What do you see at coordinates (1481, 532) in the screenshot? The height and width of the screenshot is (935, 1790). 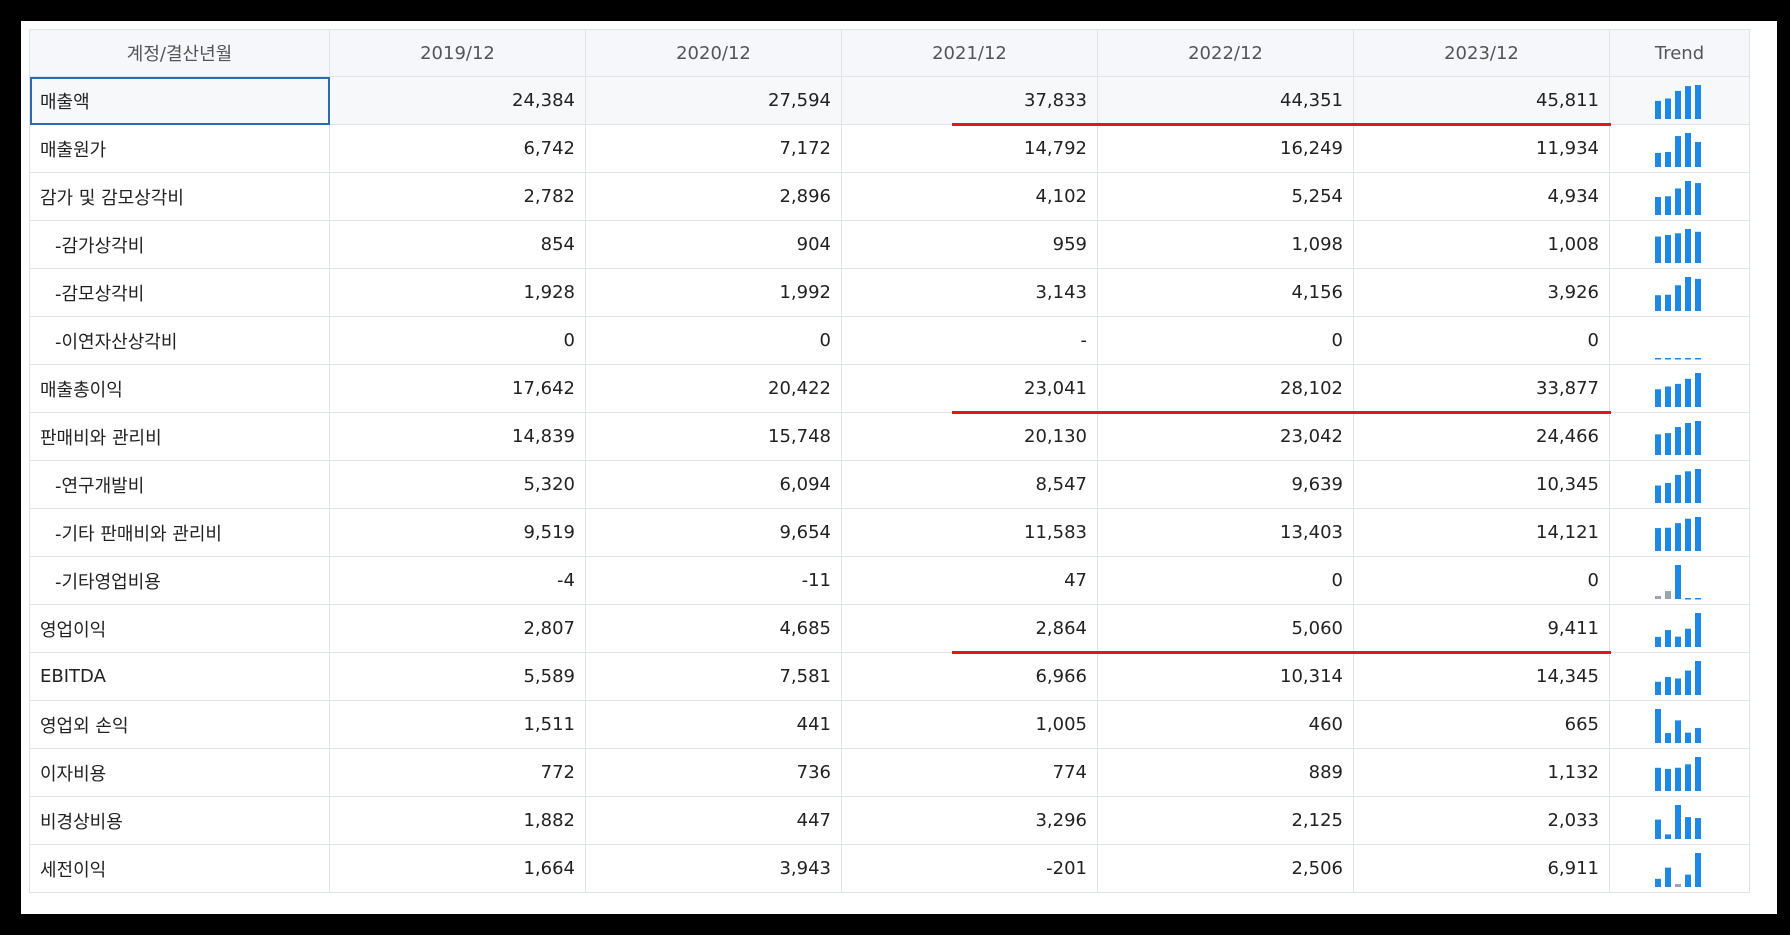 I see `value-cell: 14,121` at bounding box center [1481, 532].